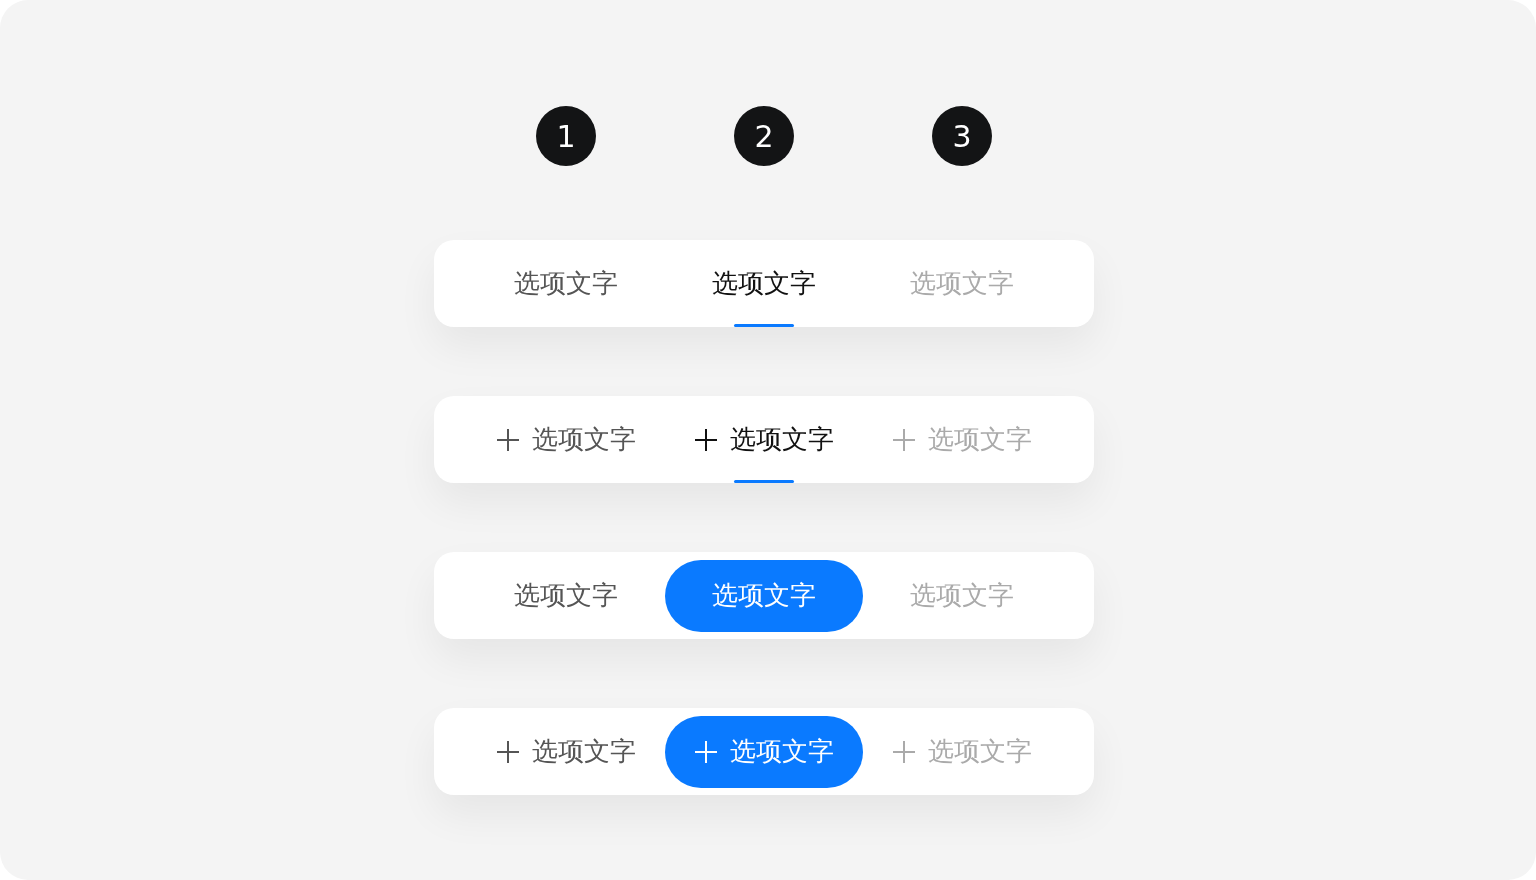  I want to click on number-badge: 2, so click(764, 136).